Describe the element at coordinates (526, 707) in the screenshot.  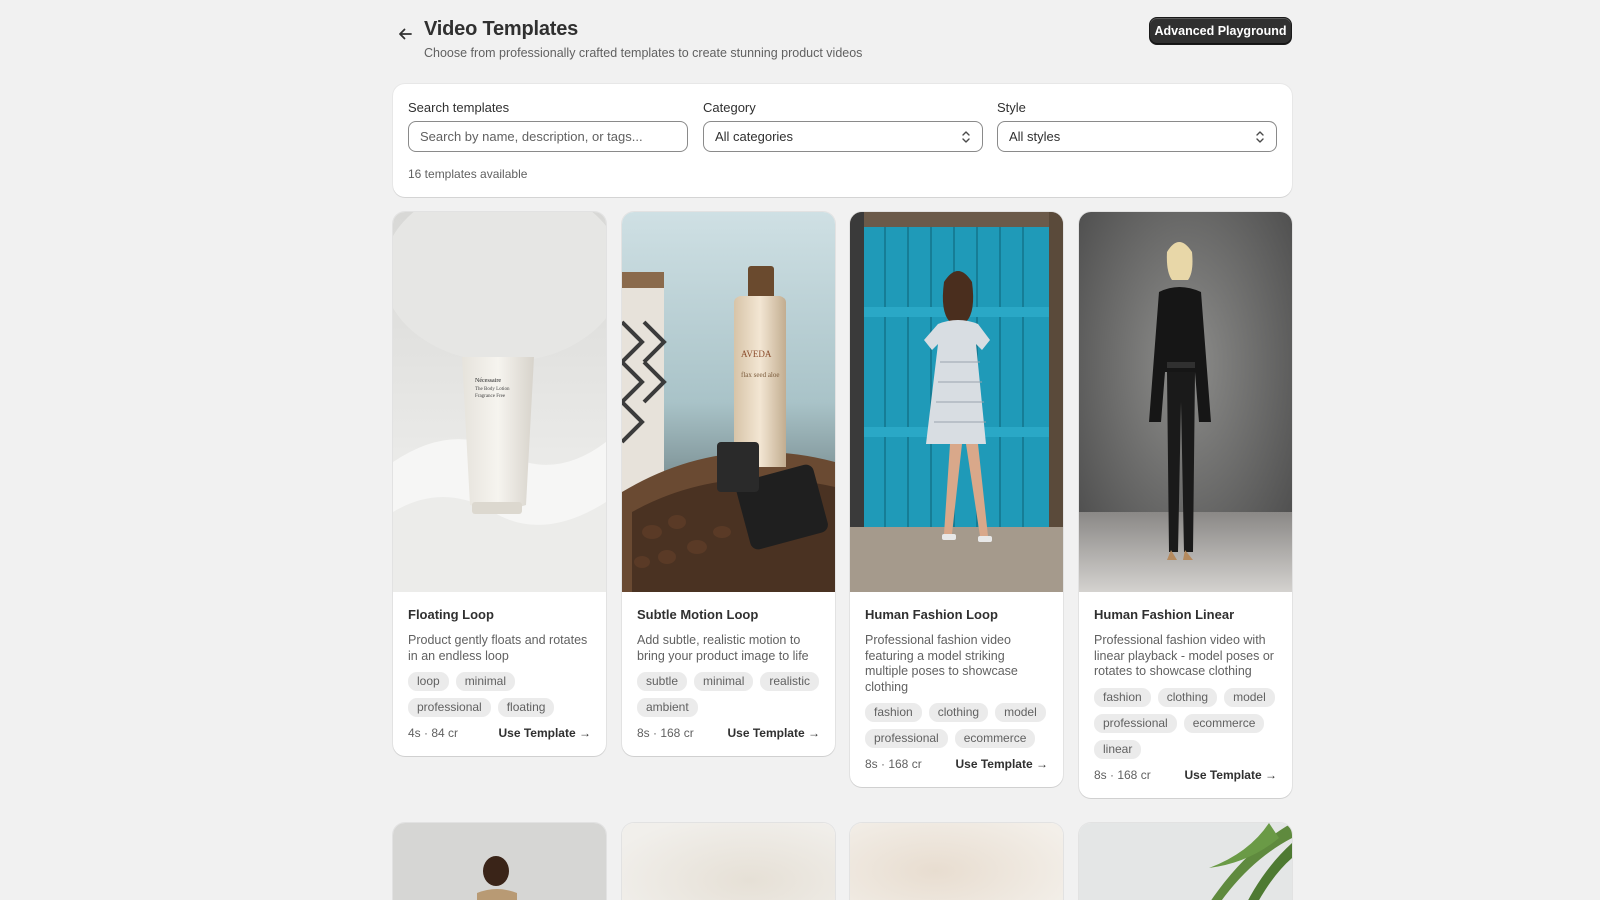
I see `tag: floating` at that location.